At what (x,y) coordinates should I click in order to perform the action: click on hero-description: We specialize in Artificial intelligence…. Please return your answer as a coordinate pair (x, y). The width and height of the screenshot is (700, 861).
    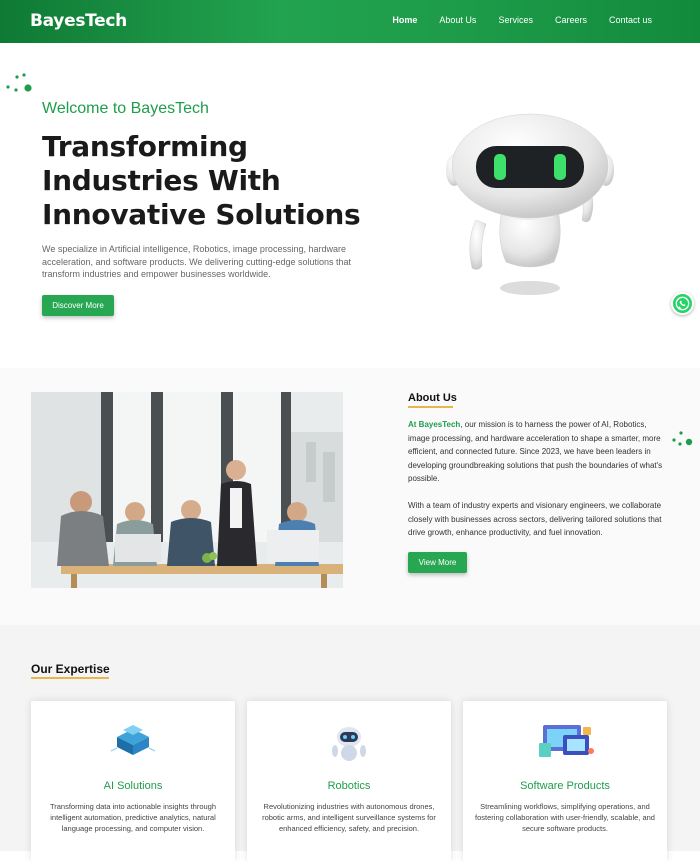
    Looking at the image, I should click on (197, 261).